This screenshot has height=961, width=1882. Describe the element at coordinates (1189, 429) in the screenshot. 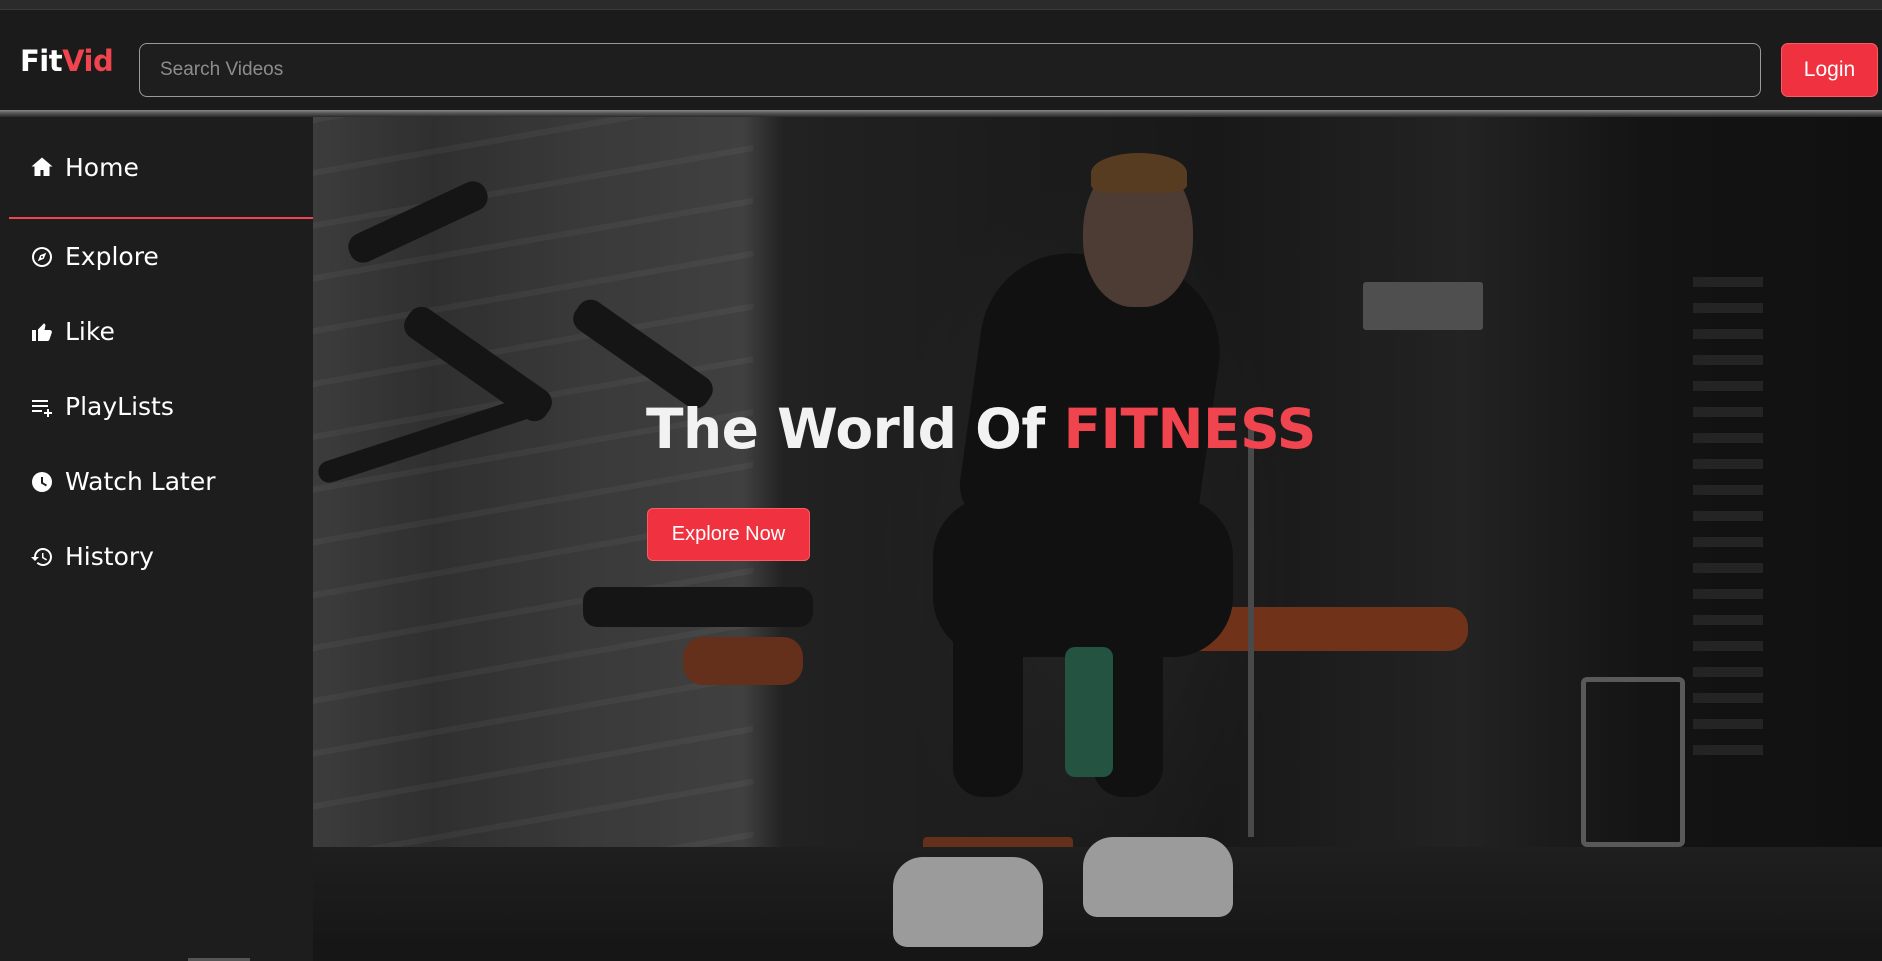

I see `hero-title-highlight: FITNESS` at that location.